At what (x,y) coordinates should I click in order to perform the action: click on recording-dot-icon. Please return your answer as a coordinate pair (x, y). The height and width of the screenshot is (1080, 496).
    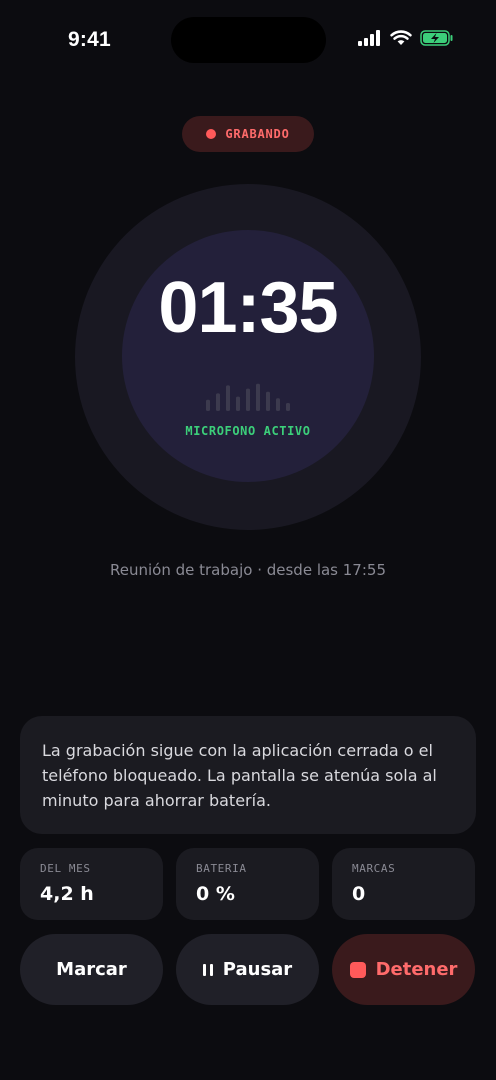
    Looking at the image, I should click on (211, 134).